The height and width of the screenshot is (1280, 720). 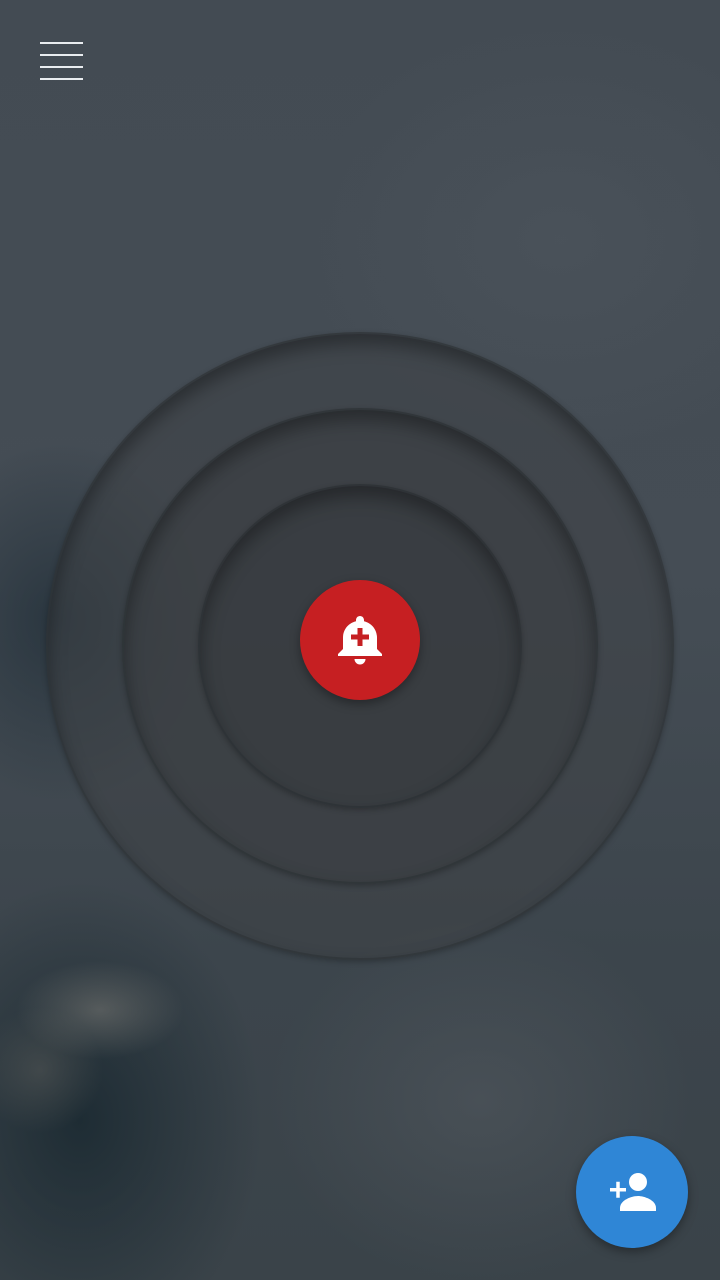 I want to click on menu-button, so click(x=62, y=62).